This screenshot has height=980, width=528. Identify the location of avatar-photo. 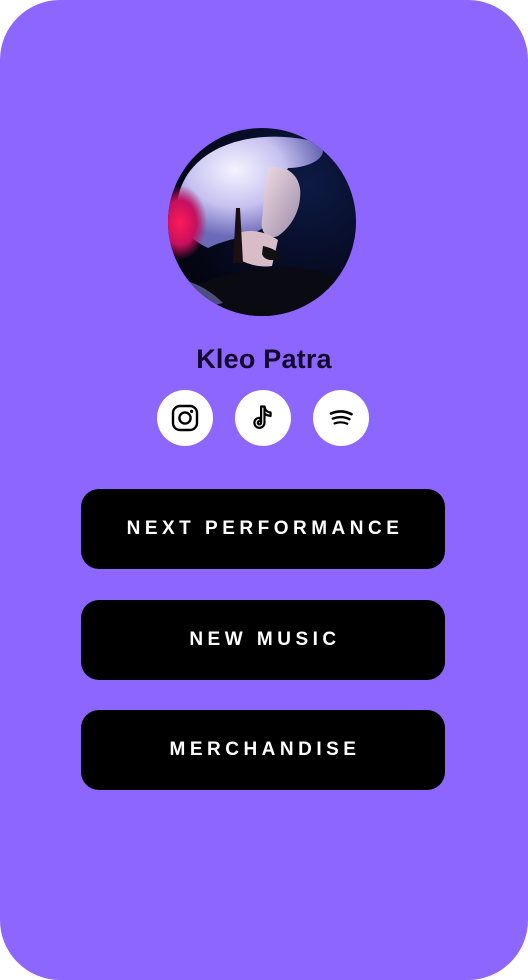
(262, 222).